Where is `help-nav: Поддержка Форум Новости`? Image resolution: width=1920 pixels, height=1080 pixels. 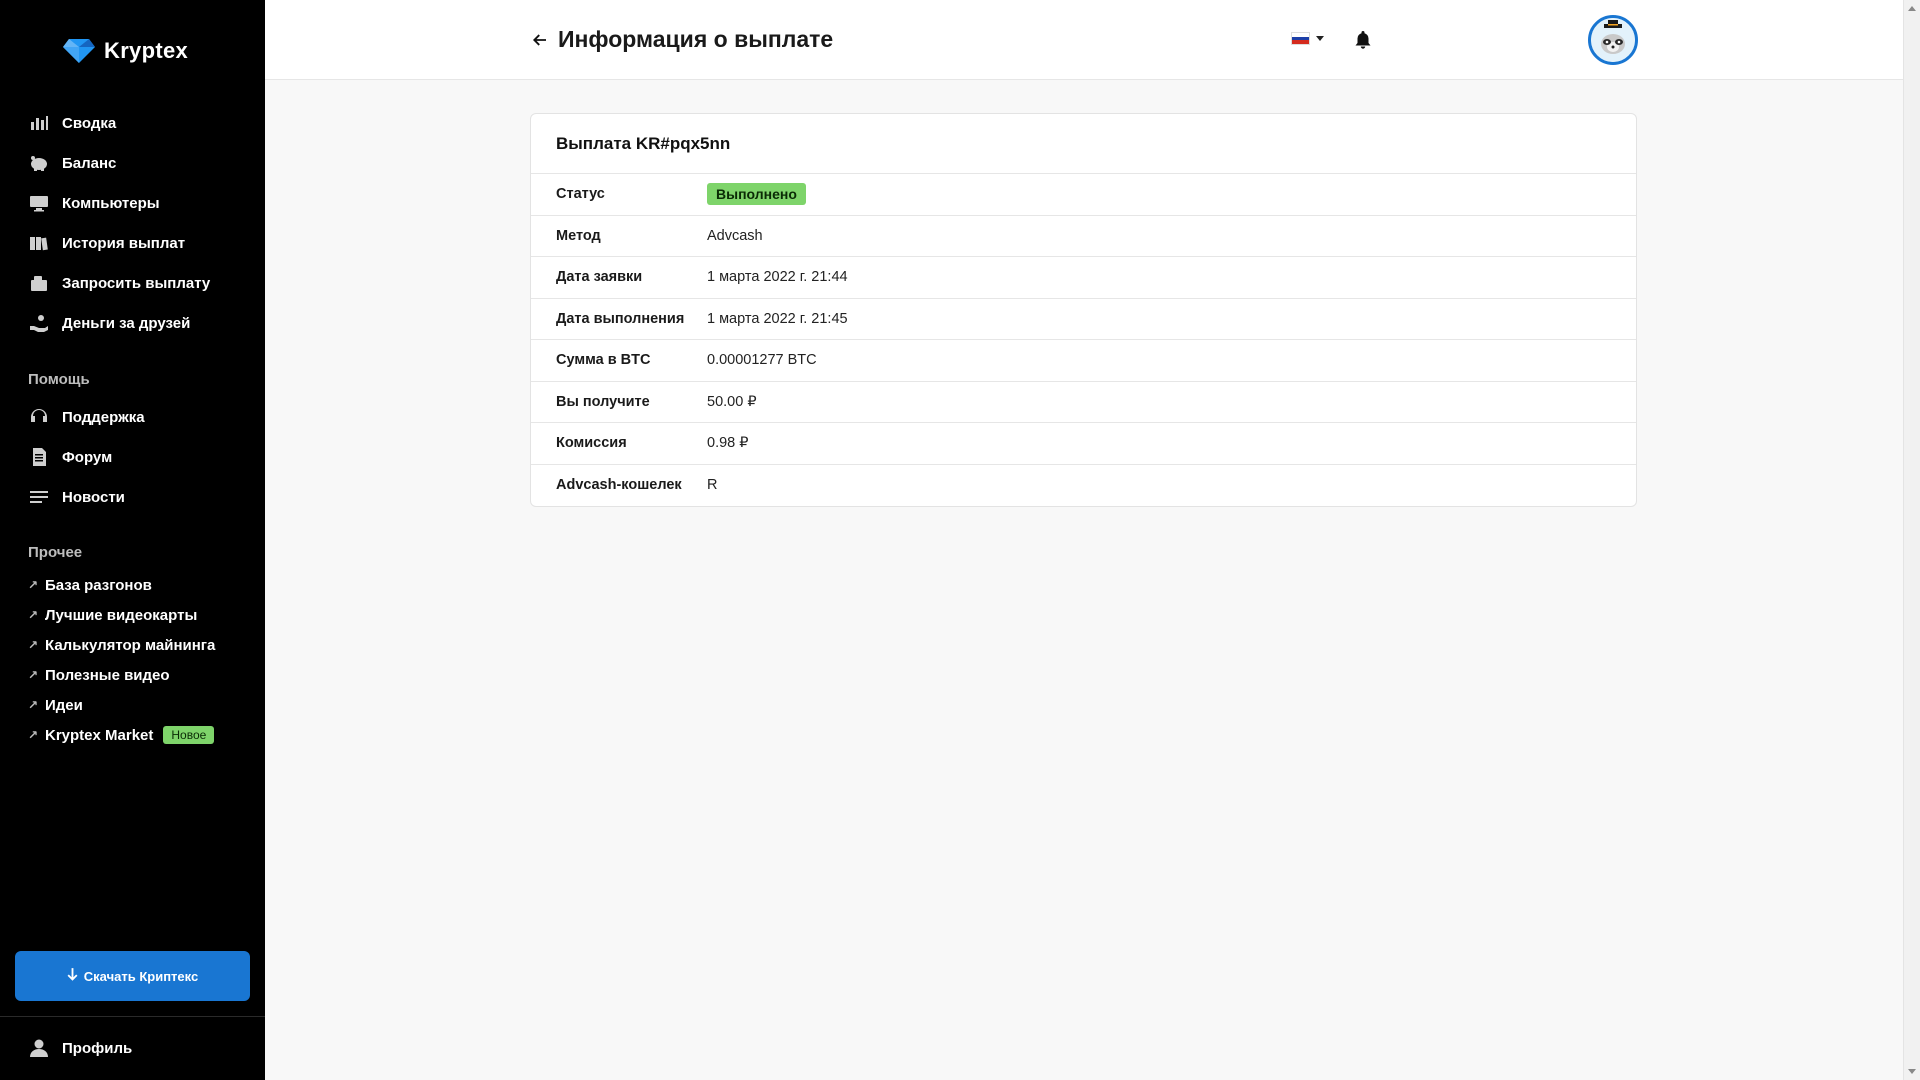
help-nav: Поддержка Форум Новости is located at coordinates (132, 457).